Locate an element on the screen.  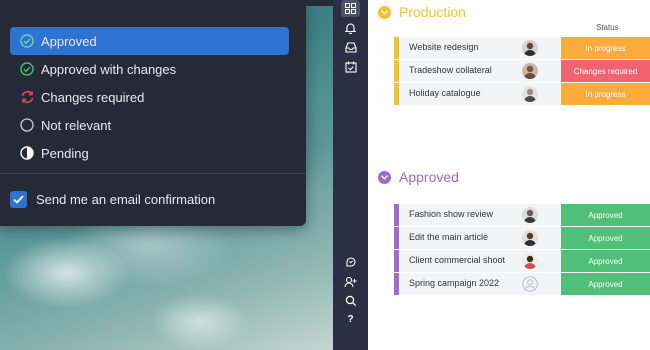
group-header-production: Production is located at coordinates (422, 12).